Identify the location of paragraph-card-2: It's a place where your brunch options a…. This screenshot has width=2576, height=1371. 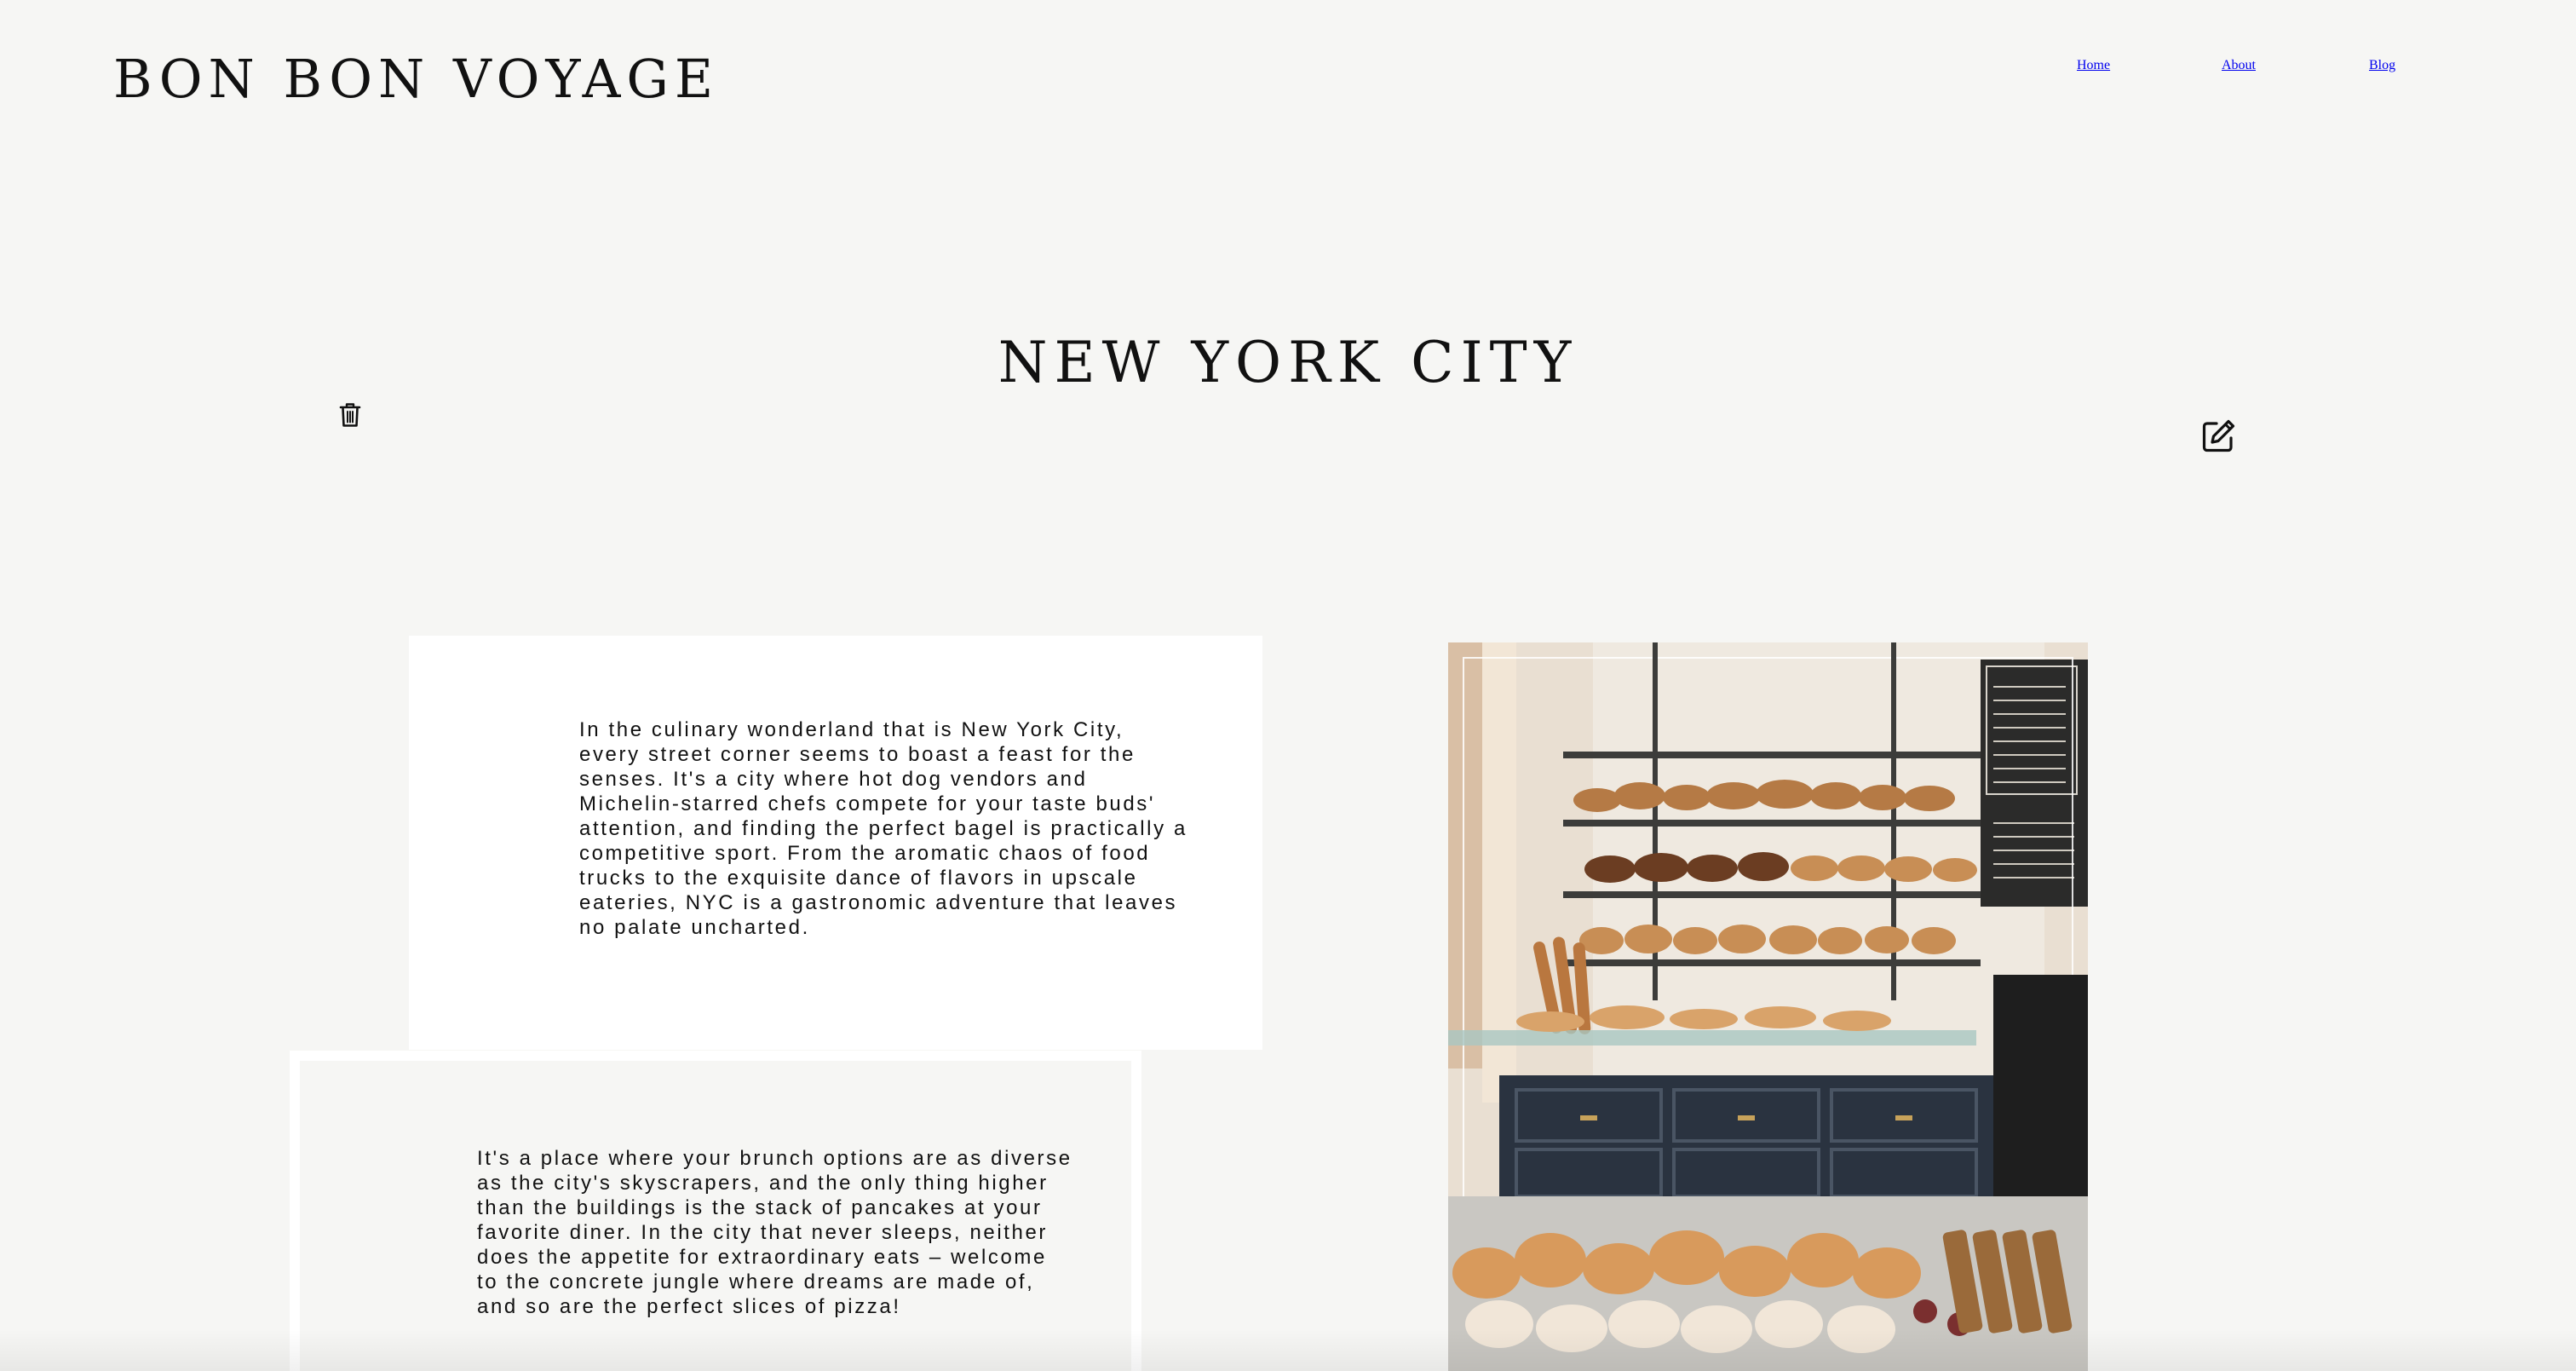
(716, 1211).